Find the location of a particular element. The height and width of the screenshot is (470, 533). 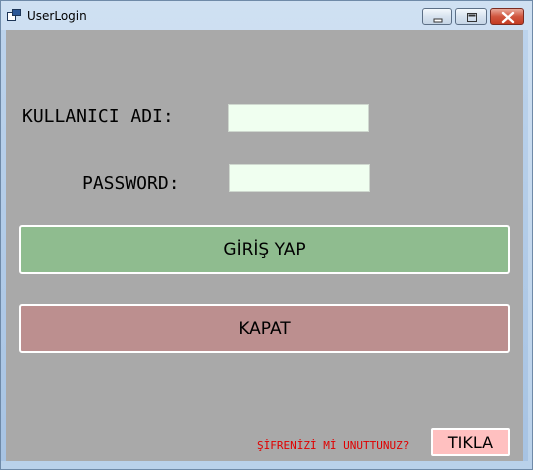

window-right-border is located at coordinates (525, 245).